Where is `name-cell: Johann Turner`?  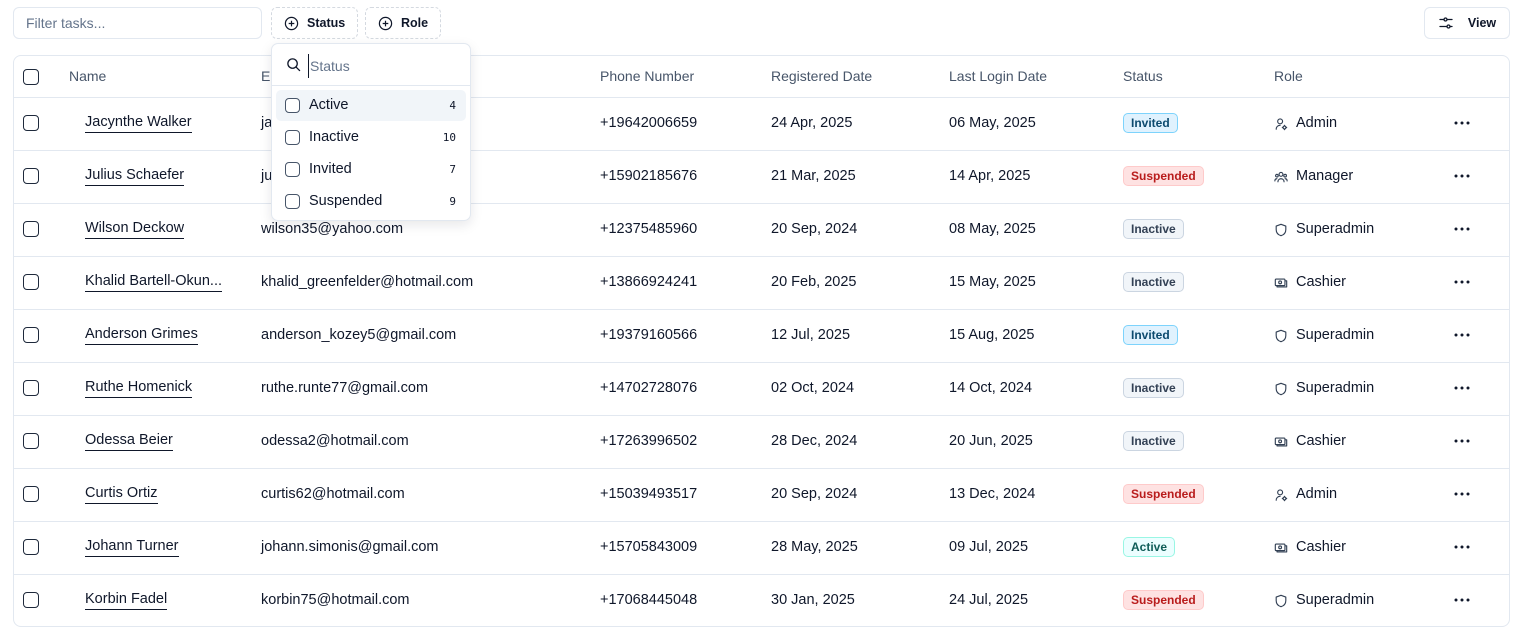
name-cell: Johann Turner is located at coordinates (132, 547).